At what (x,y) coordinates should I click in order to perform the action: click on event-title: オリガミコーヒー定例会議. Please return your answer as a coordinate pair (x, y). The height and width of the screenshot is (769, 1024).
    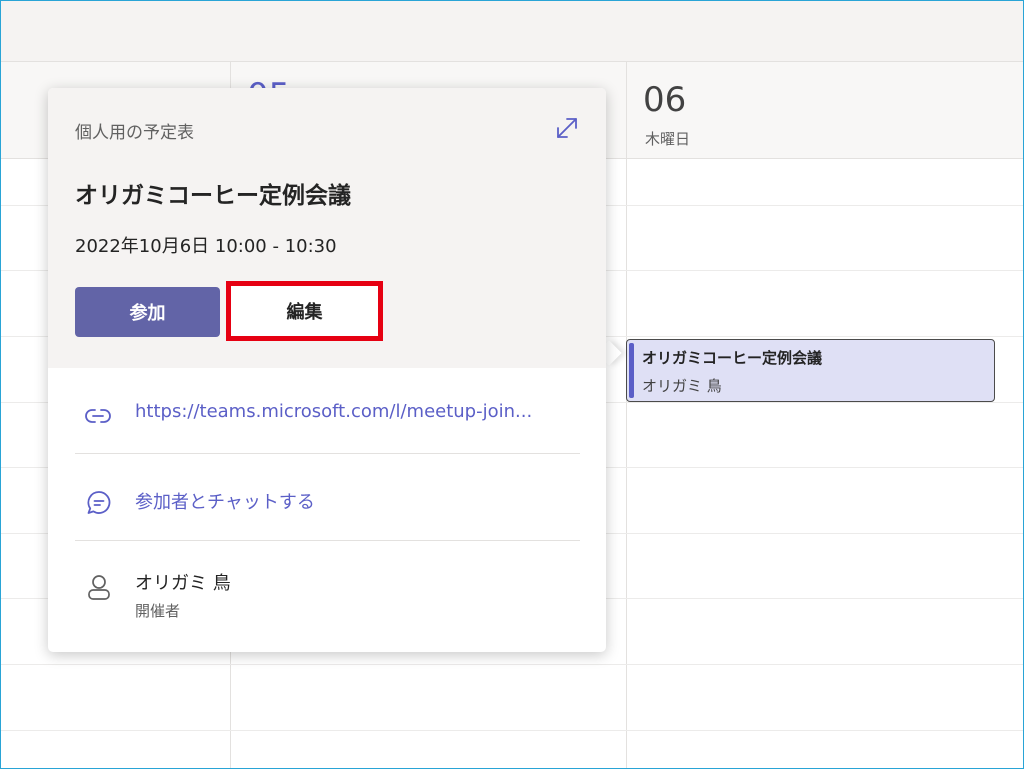
    Looking at the image, I should click on (732, 358).